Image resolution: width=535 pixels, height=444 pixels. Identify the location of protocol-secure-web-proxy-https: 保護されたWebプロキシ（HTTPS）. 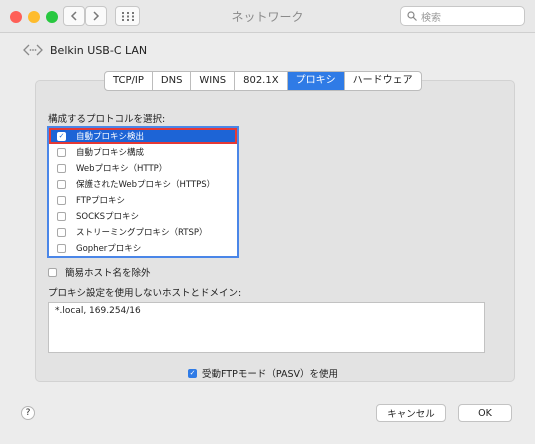
(143, 184).